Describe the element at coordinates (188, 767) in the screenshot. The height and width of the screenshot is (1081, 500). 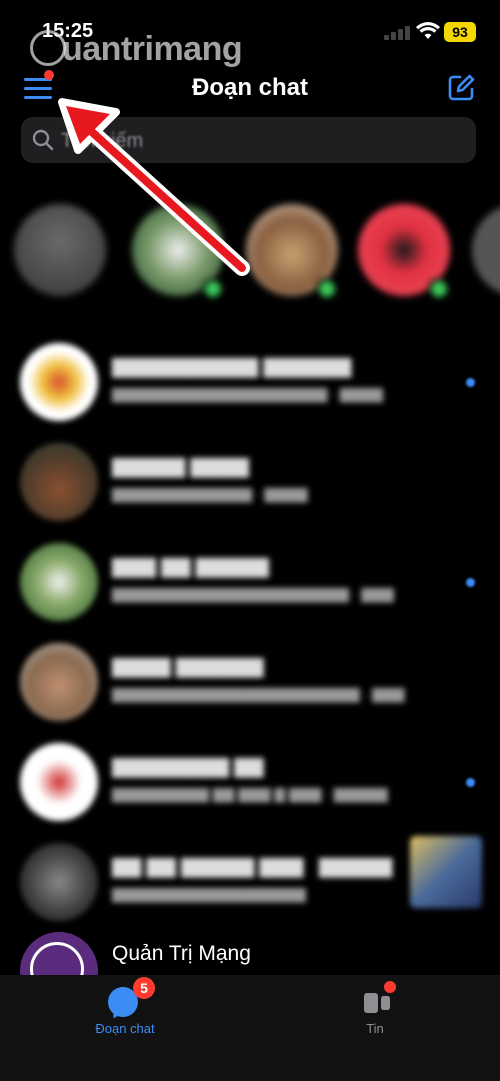
I see `chat-name-blurred: ▇▇▇▇▇▇▇▇ ▇▇` at that location.